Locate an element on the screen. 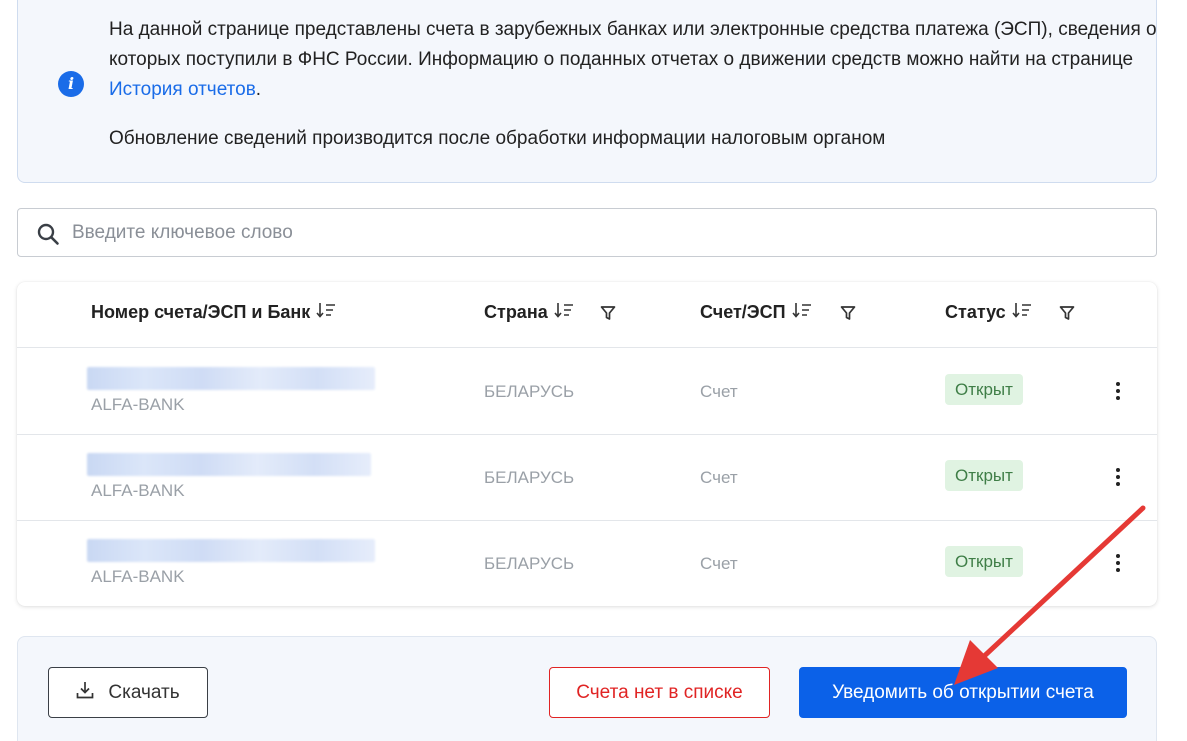  search-box is located at coordinates (587, 232).